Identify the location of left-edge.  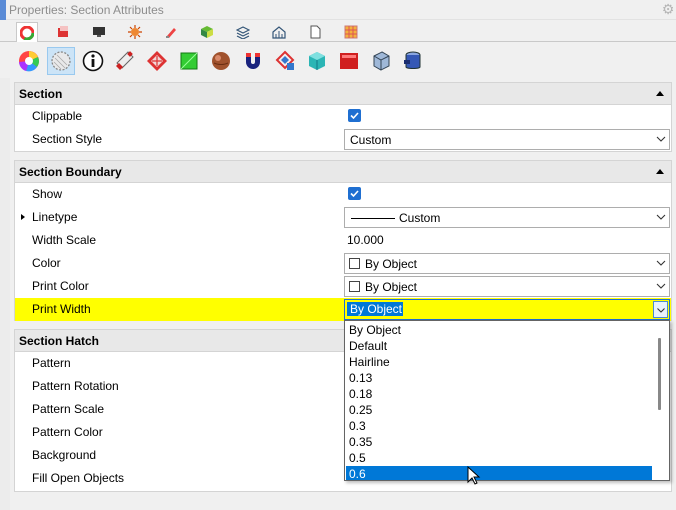
(5, 294).